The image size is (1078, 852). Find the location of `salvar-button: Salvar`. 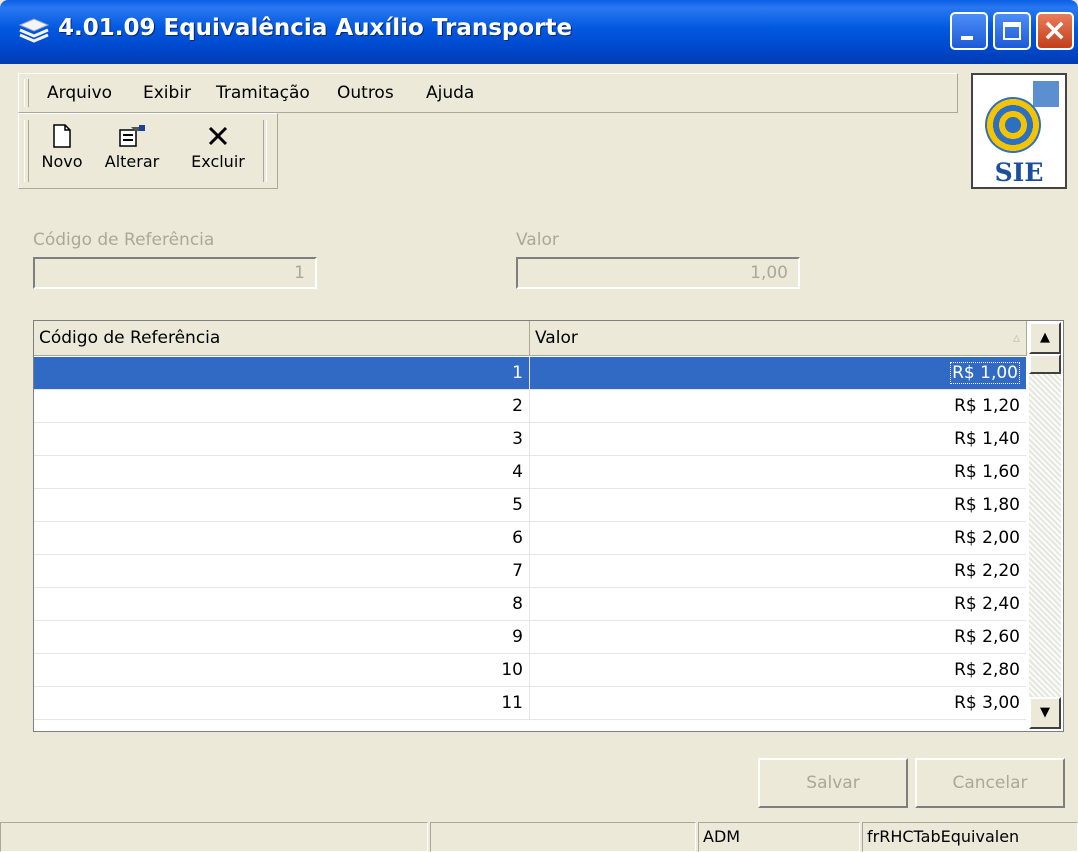

salvar-button: Salvar is located at coordinates (833, 783).